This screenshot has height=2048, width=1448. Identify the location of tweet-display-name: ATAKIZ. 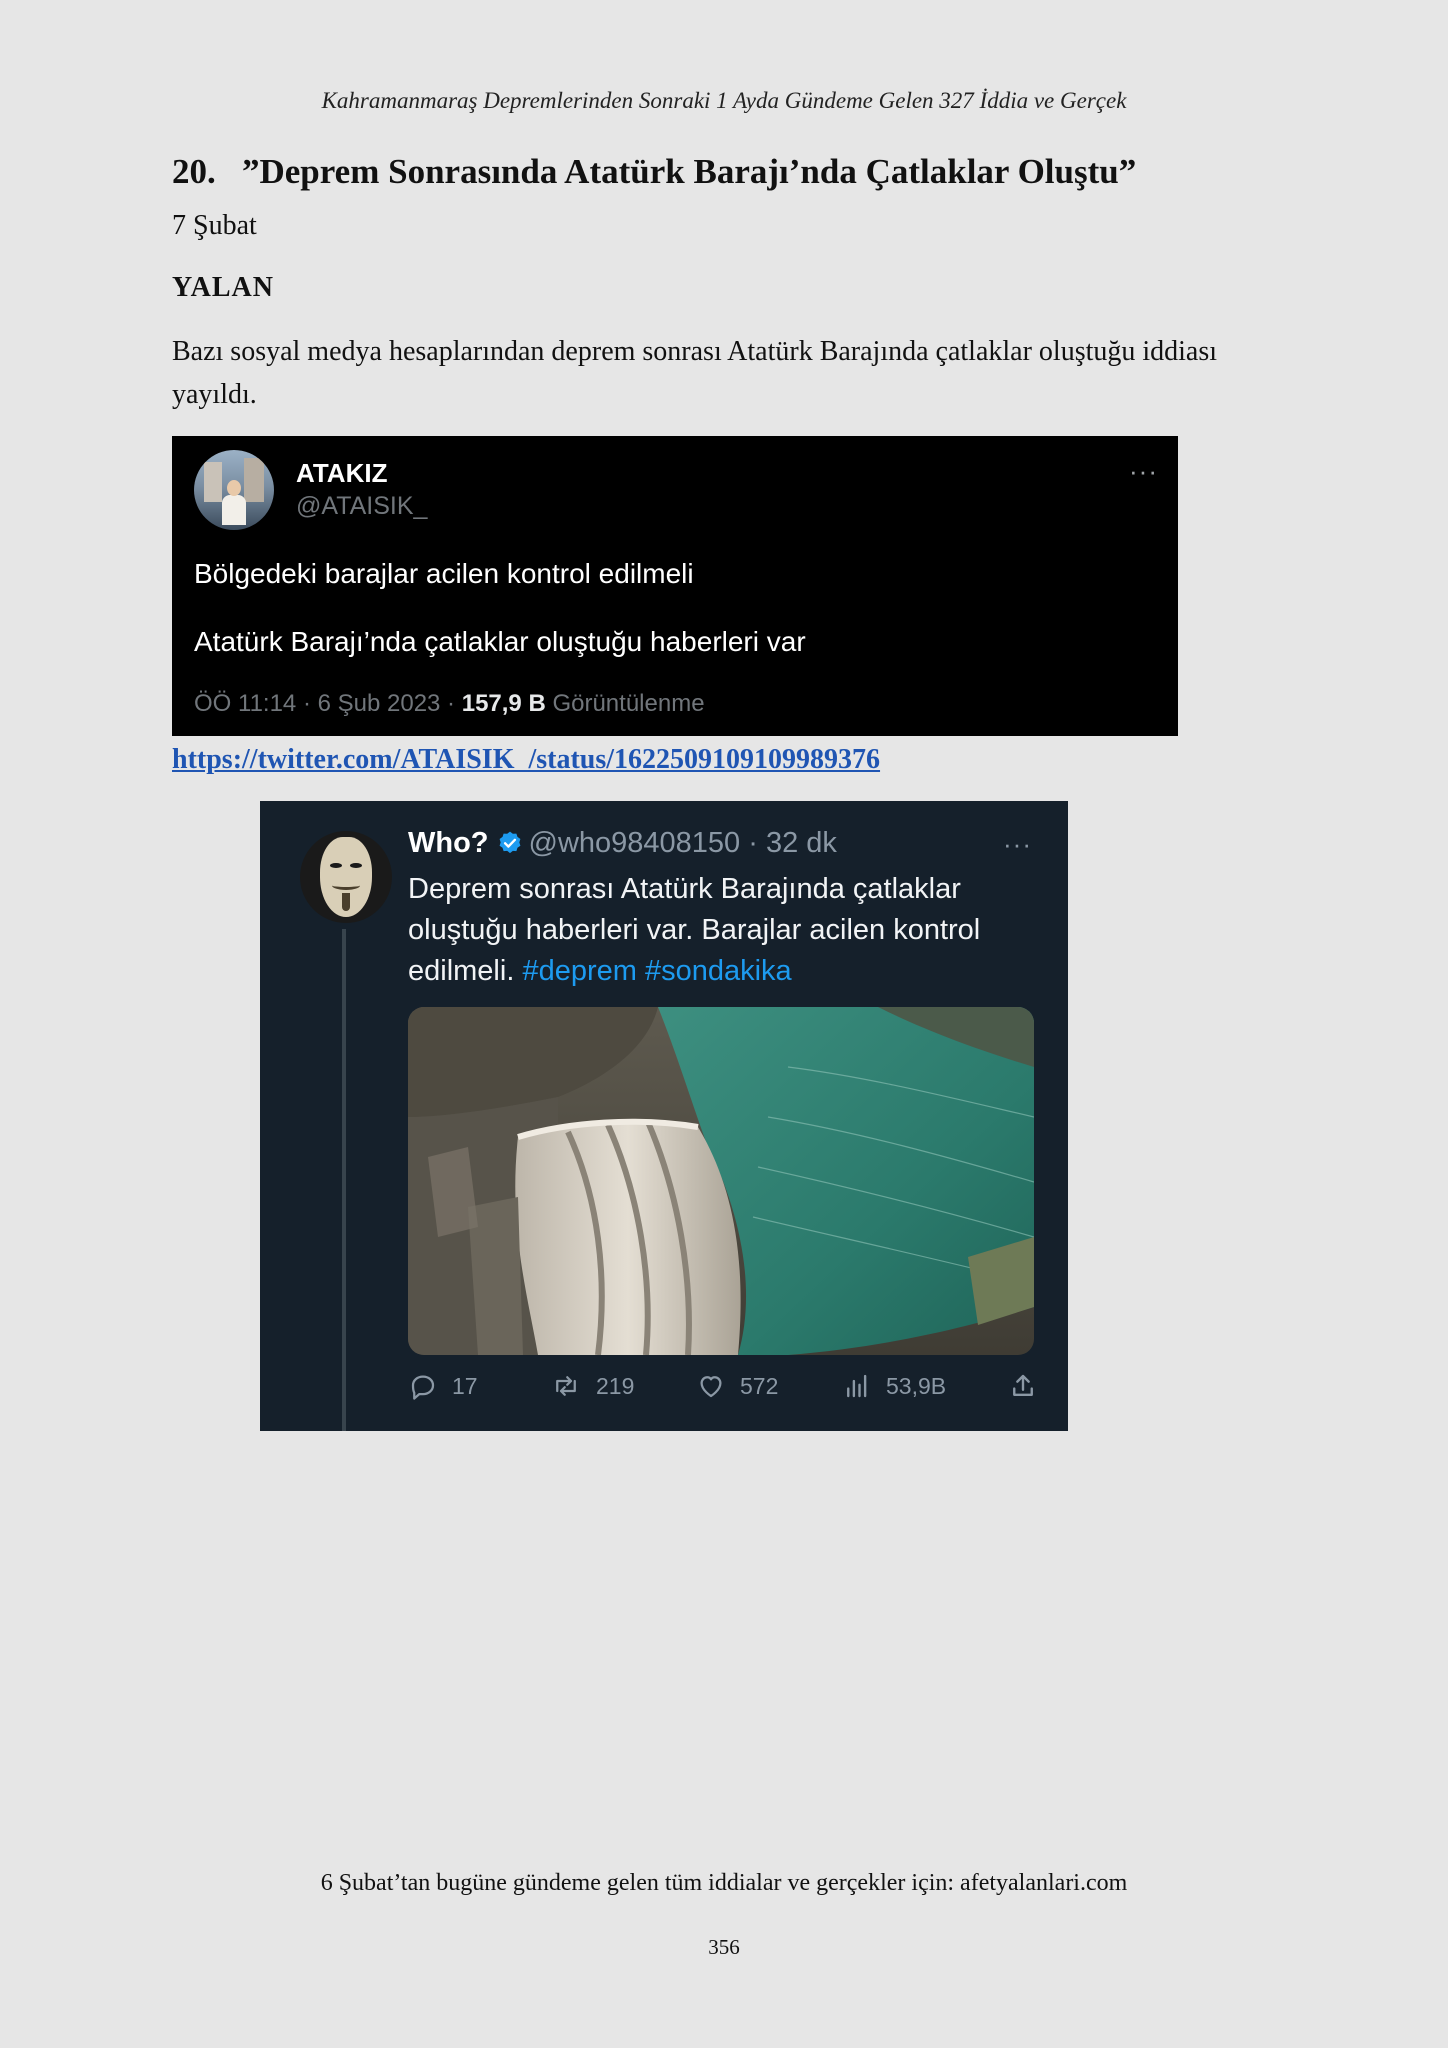
(342, 473).